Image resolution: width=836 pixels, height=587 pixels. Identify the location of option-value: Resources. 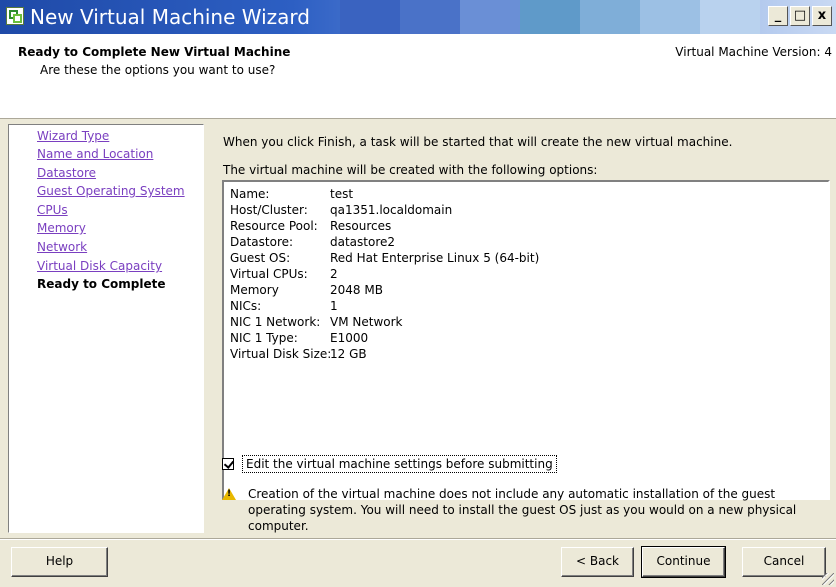
(361, 226).